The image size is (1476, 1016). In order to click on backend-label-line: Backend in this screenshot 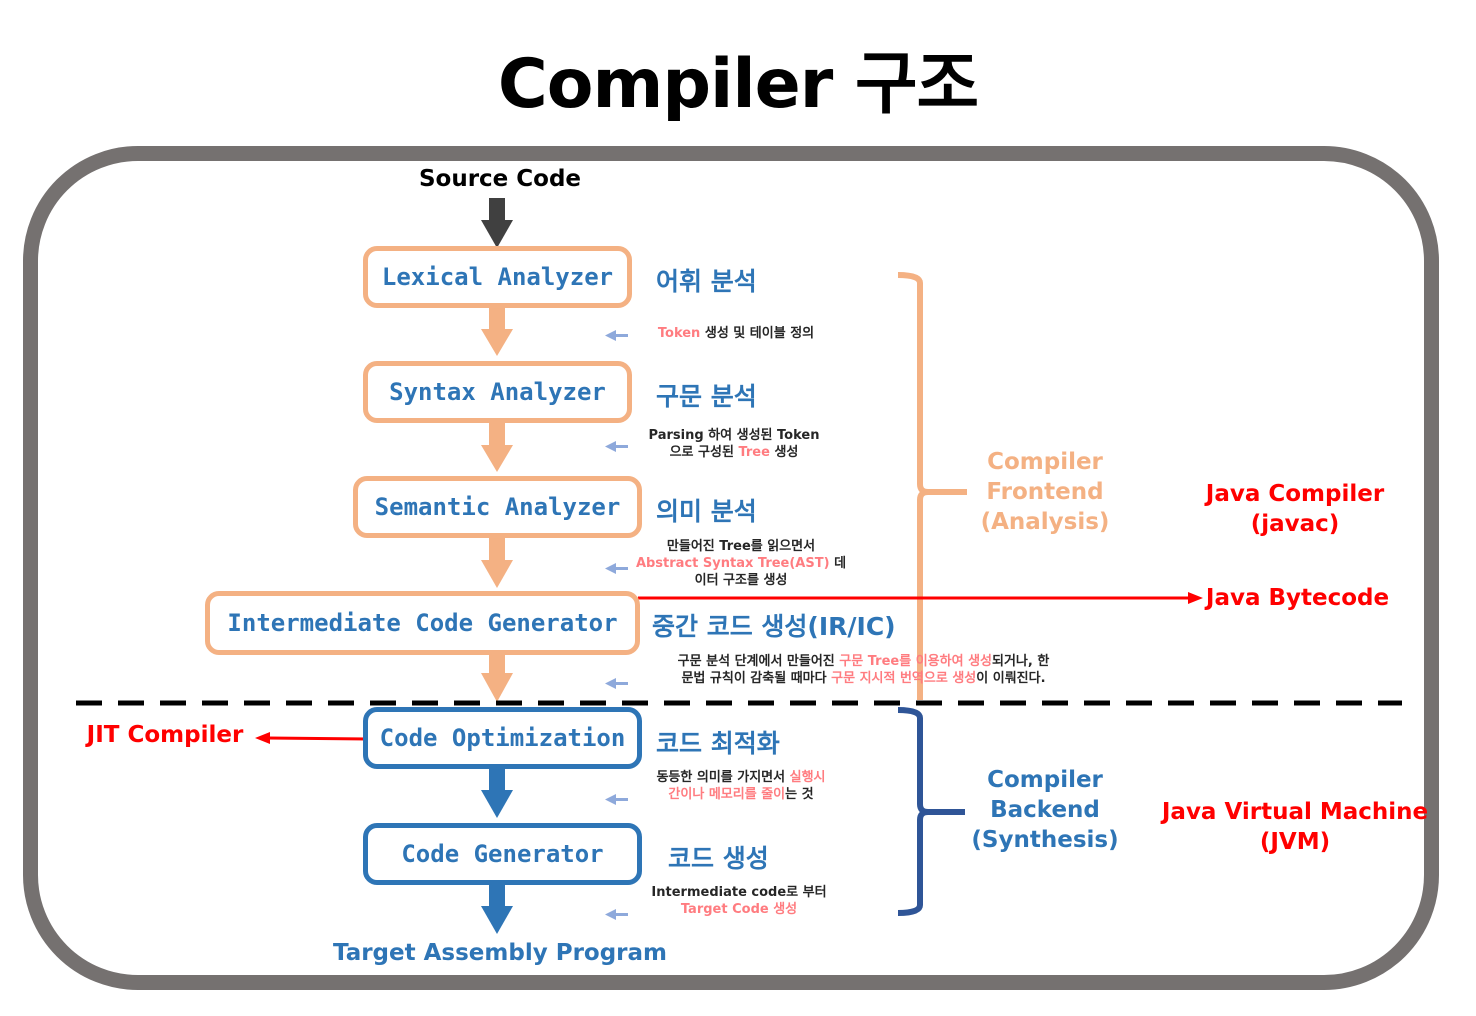, I will do `click(1045, 810)`.